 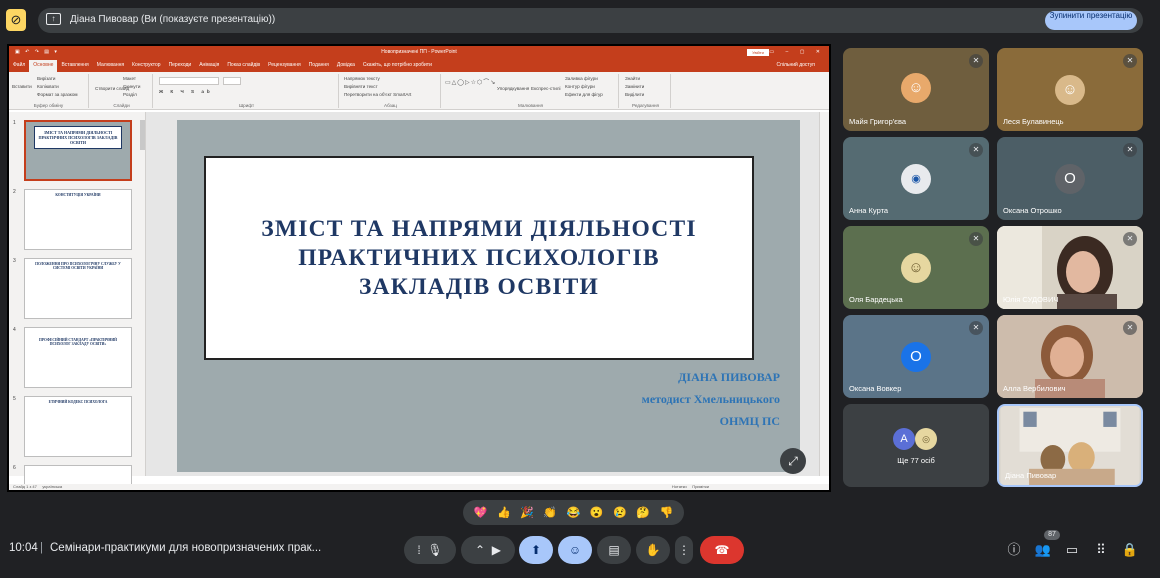 What do you see at coordinates (129, 78) in the screenshot?
I see `layout-button: Макет` at bounding box center [129, 78].